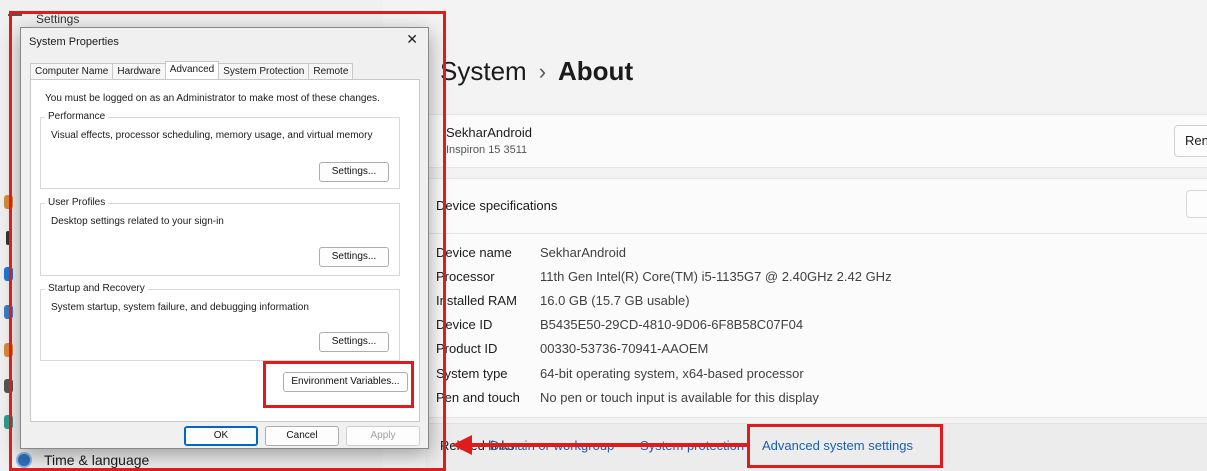 The width and height of the screenshot is (1207, 471). Describe the element at coordinates (615, 300) in the screenshot. I see `spec-value: 16.0 GB (15.7 GB usable)` at that location.